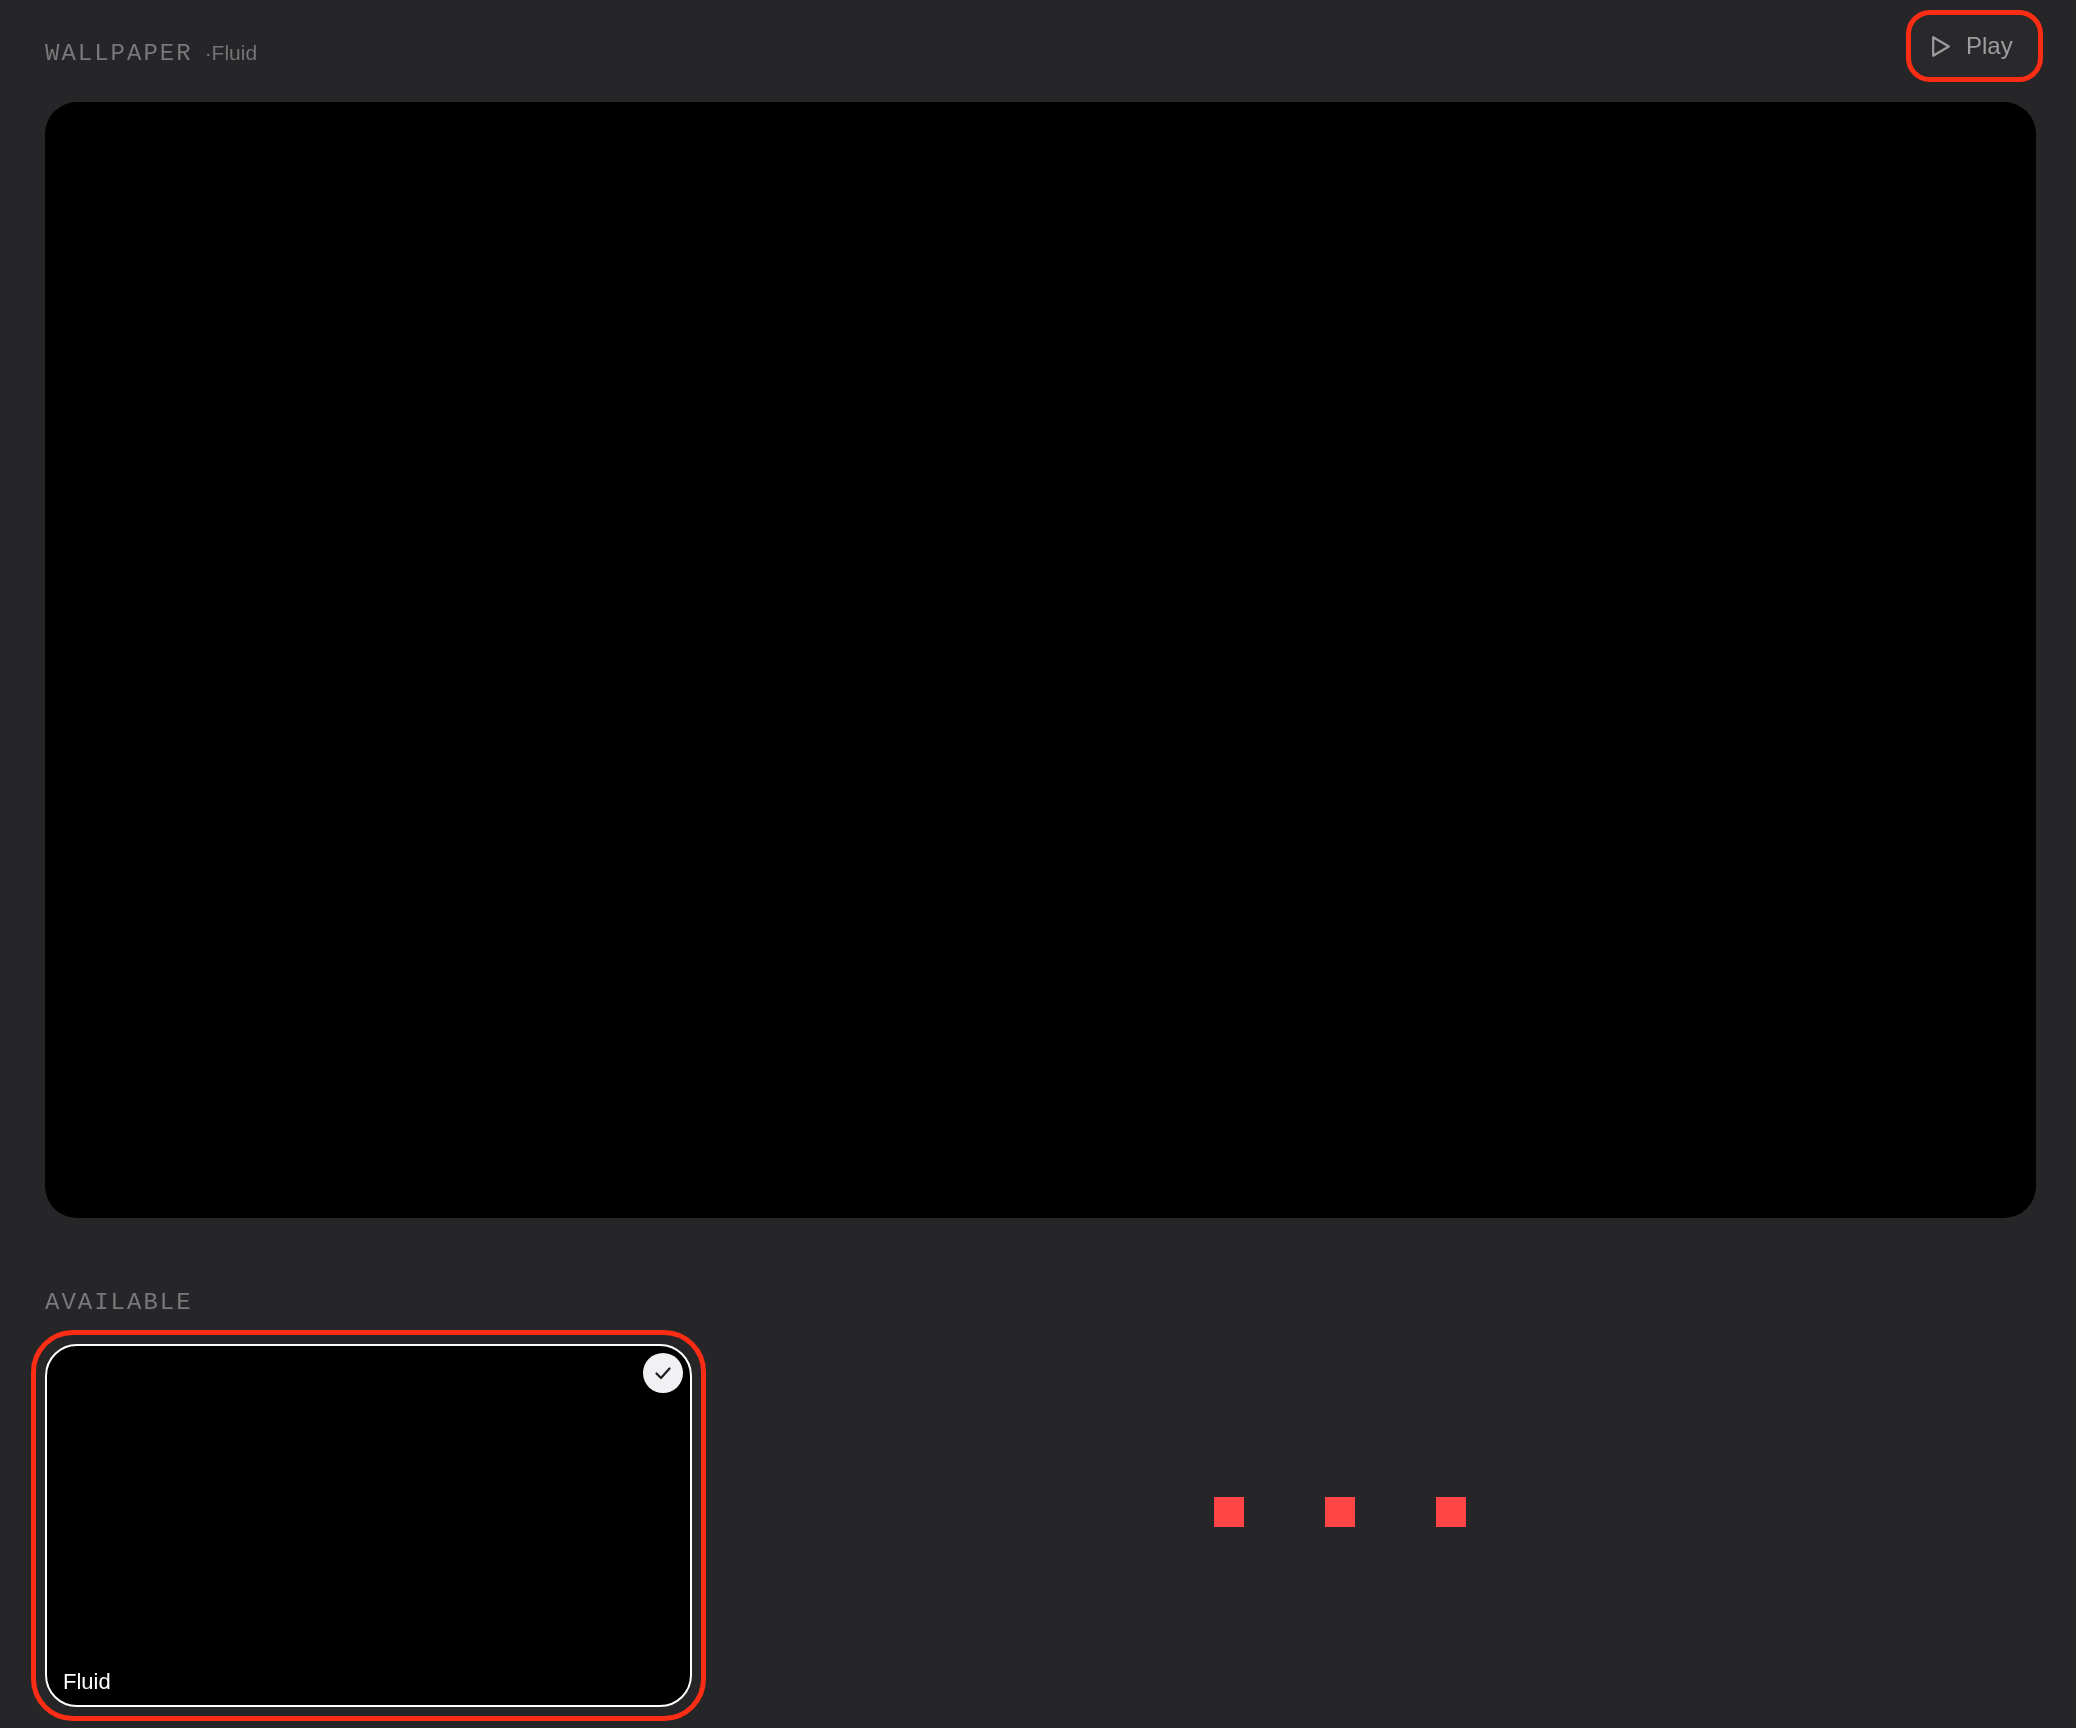 The width and height of the screenshot is (2076, 1728). I want to click on wallpaper-card: Fluid, so click(368, 1525).